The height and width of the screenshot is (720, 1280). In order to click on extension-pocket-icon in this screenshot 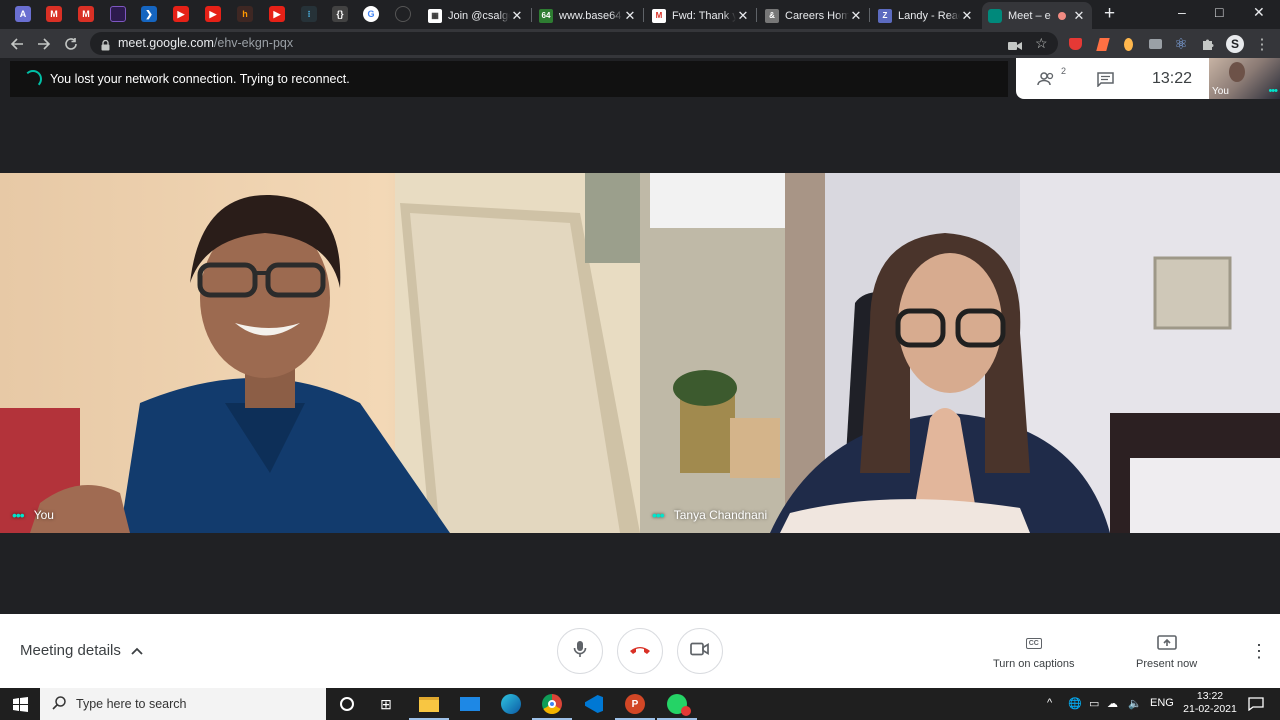, I will do `click(1075, 44)`.